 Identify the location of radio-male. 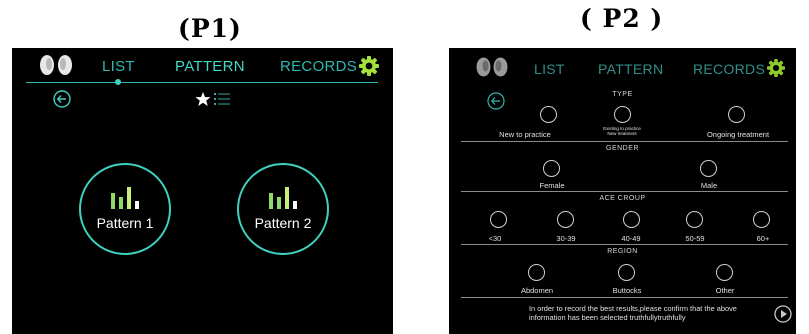
(708, 168).